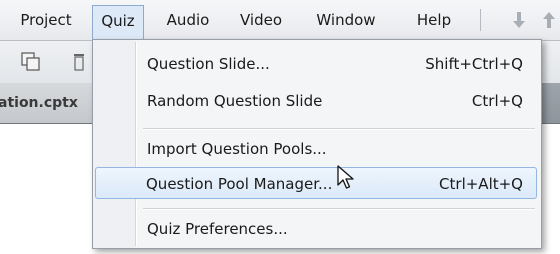 The width and height of the screenshot is (560, 254). What do you see at coordinates (346, 20) in the screenshot?
I see `menu-window: Window` at bounding box center [346, 20].